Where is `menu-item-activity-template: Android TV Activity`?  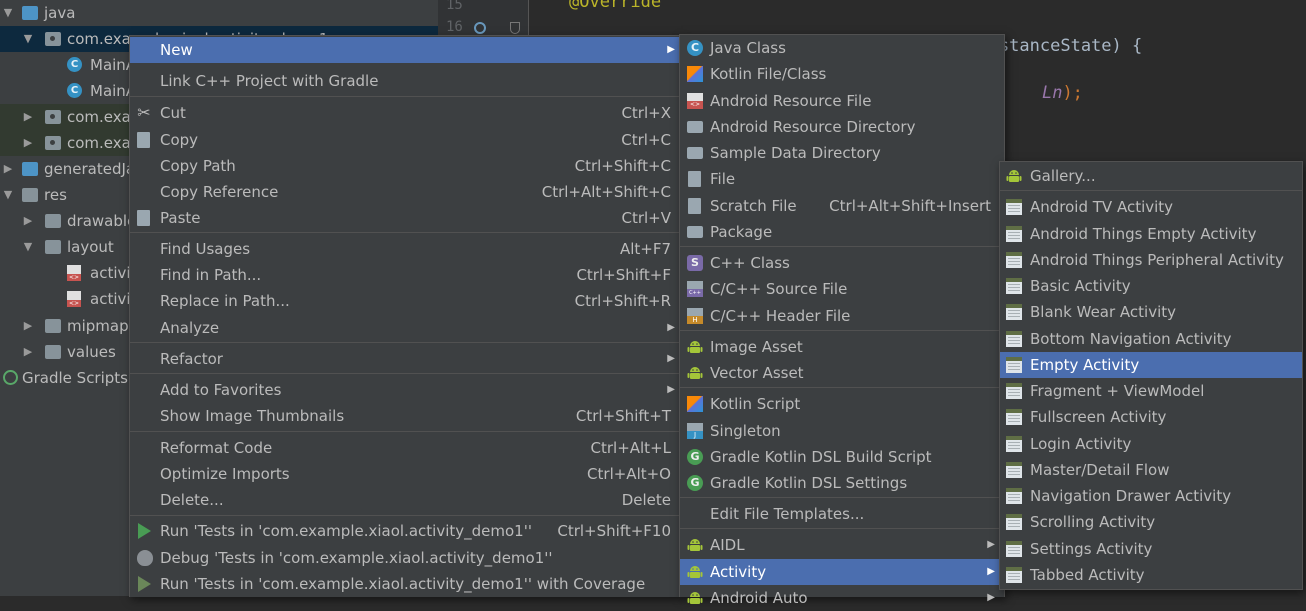 menu-item-activity-template: Android TV Activity is located at coordinates (1151, 207).